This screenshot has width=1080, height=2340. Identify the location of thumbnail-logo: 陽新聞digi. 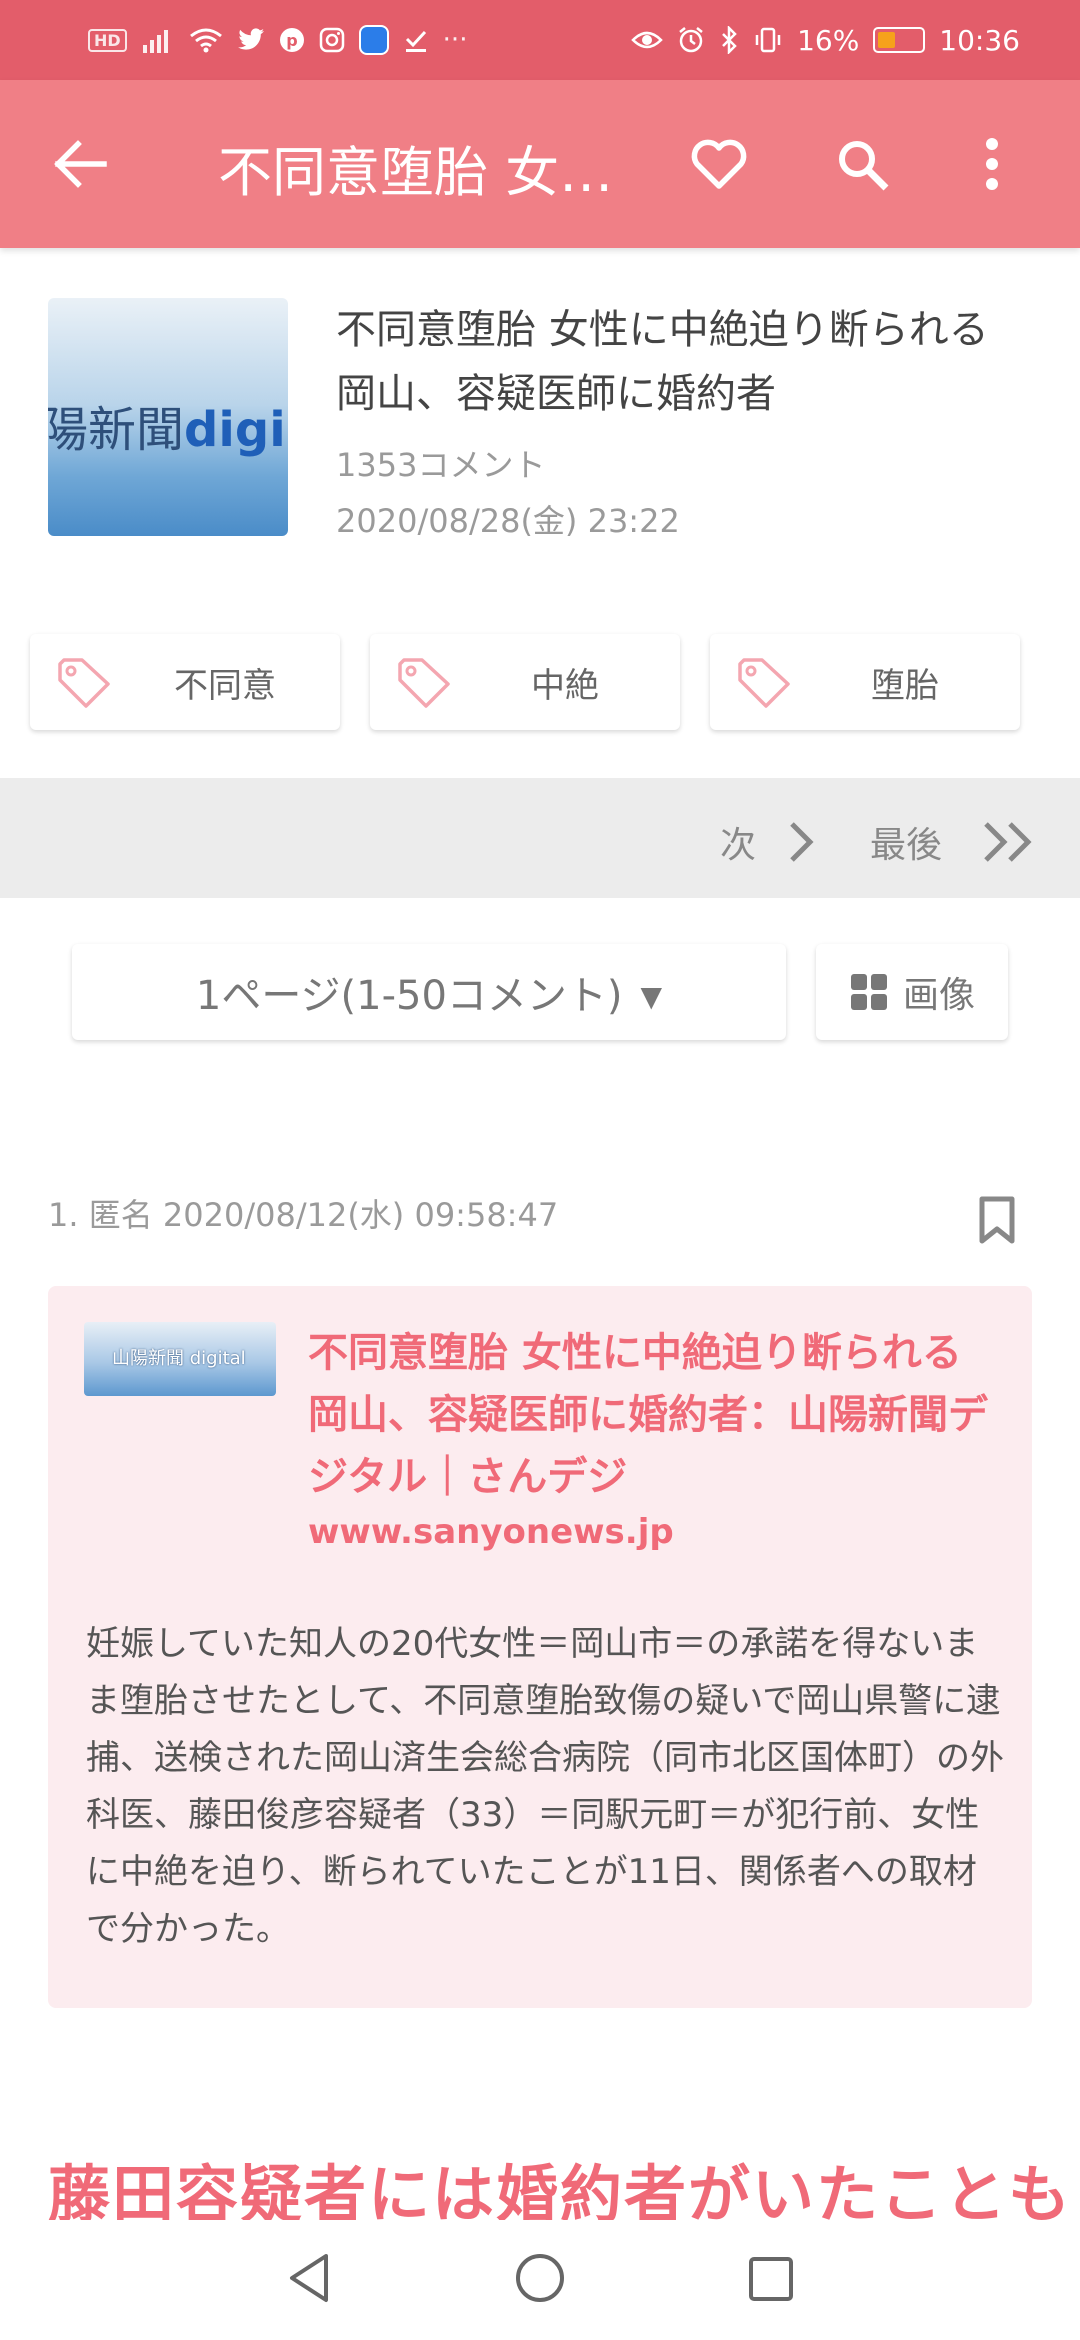
(167, 430).